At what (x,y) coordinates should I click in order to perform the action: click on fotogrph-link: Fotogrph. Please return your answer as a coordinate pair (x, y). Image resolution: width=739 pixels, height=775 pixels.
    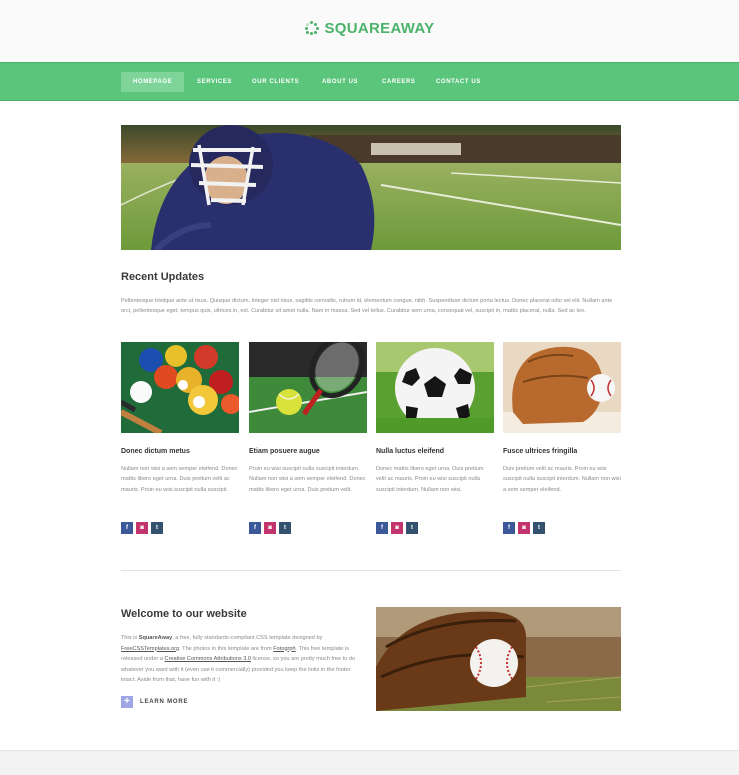
    Looking at the image, I should click on (284, 649).